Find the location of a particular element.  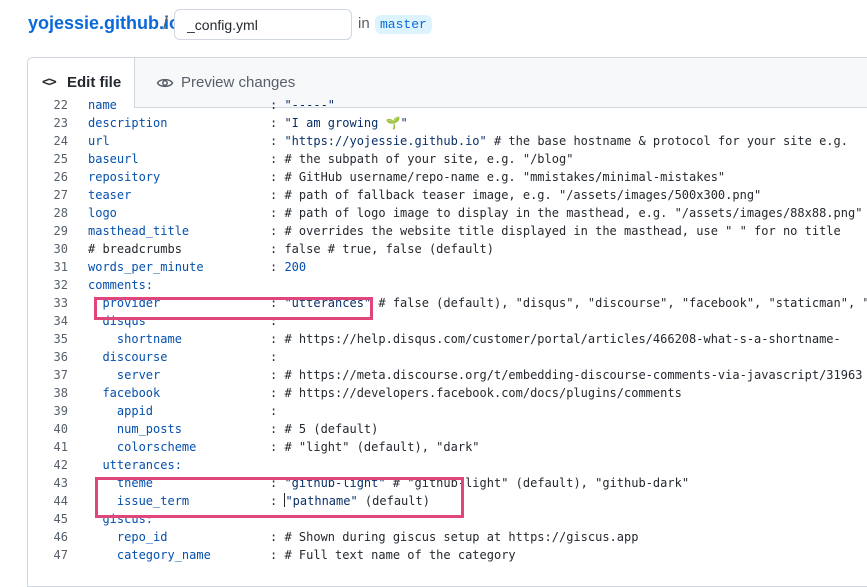

yaml-value: : # Full text name of the category is located at coordinates (393, 555).